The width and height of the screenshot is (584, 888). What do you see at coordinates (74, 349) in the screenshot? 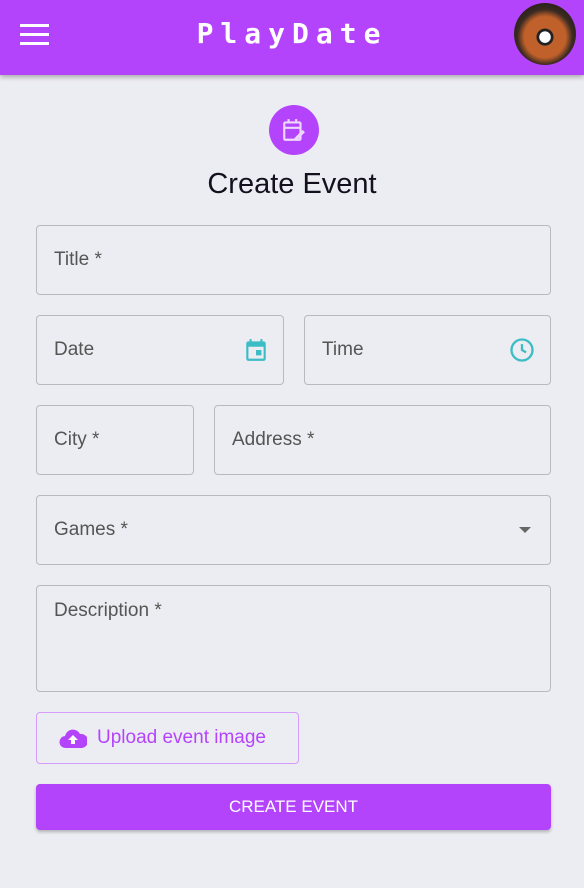
I see `date-label: Date` at bounding box center [74, 349].